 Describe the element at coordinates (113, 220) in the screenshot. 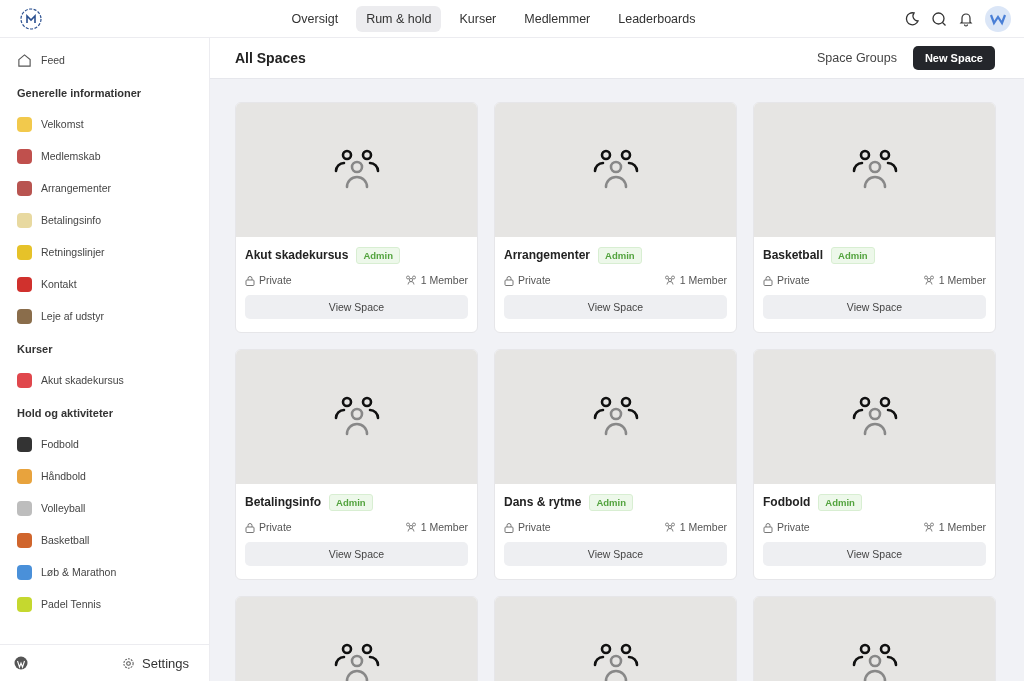

I see `sidebar-item: Betalingsinfo` at that location.